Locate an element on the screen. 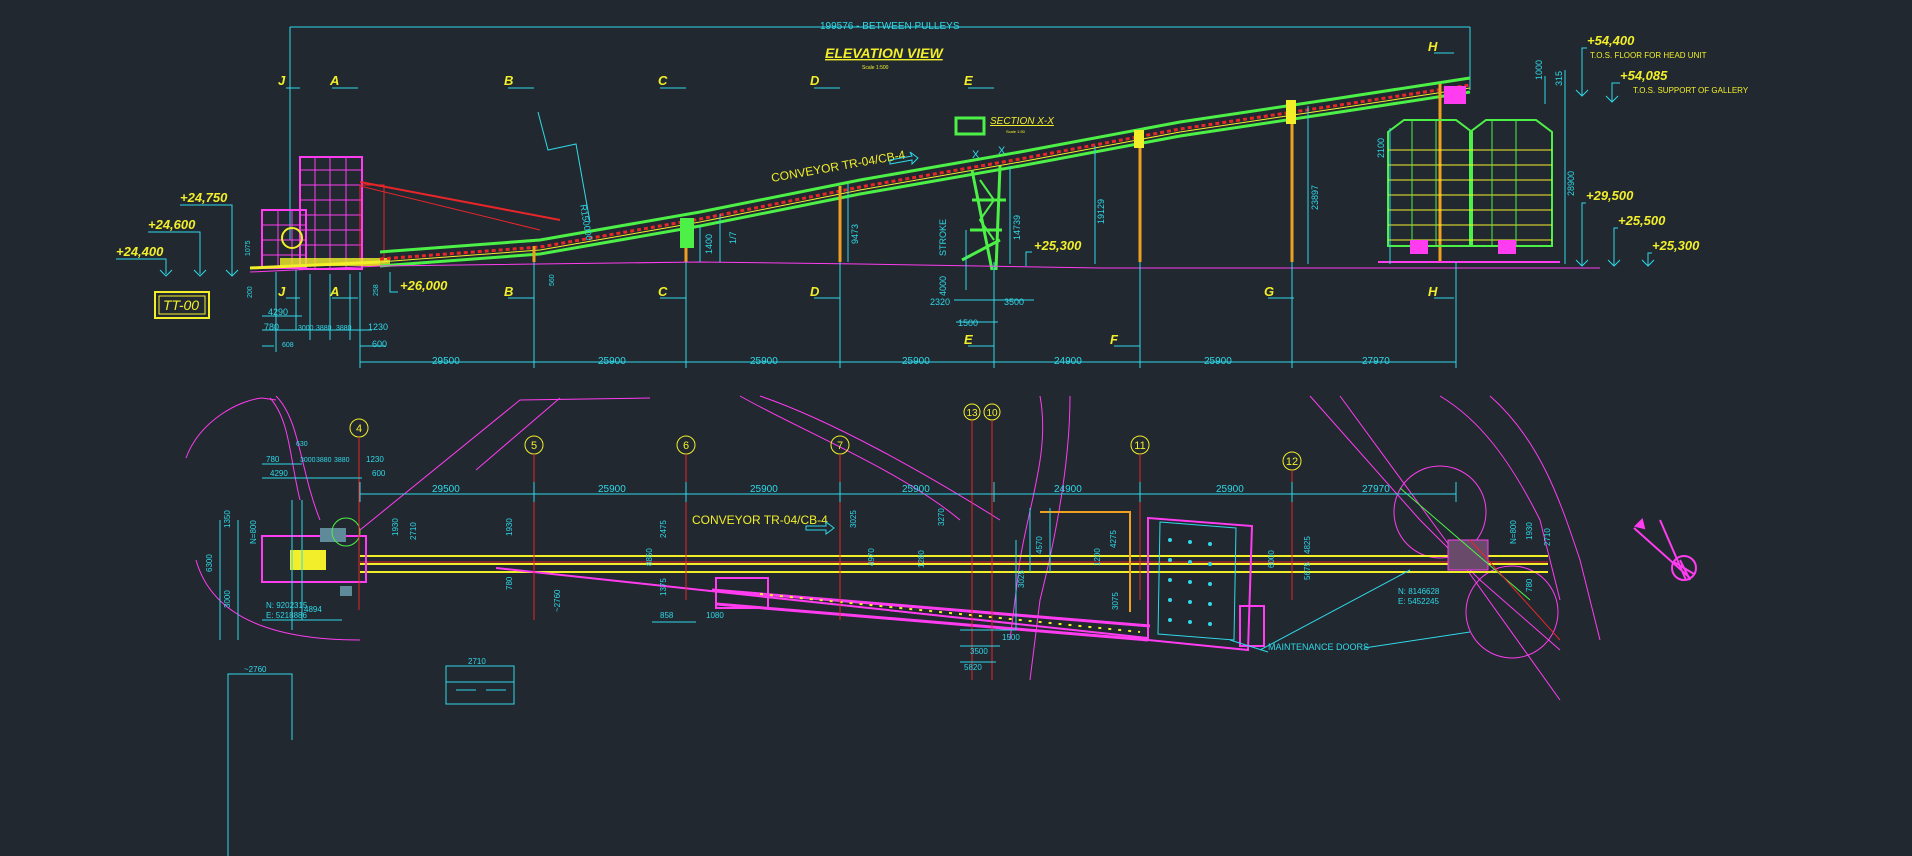 This screenshot has width=1912, height=856. radius-label: R150000 is located at coordinates (586, 223).